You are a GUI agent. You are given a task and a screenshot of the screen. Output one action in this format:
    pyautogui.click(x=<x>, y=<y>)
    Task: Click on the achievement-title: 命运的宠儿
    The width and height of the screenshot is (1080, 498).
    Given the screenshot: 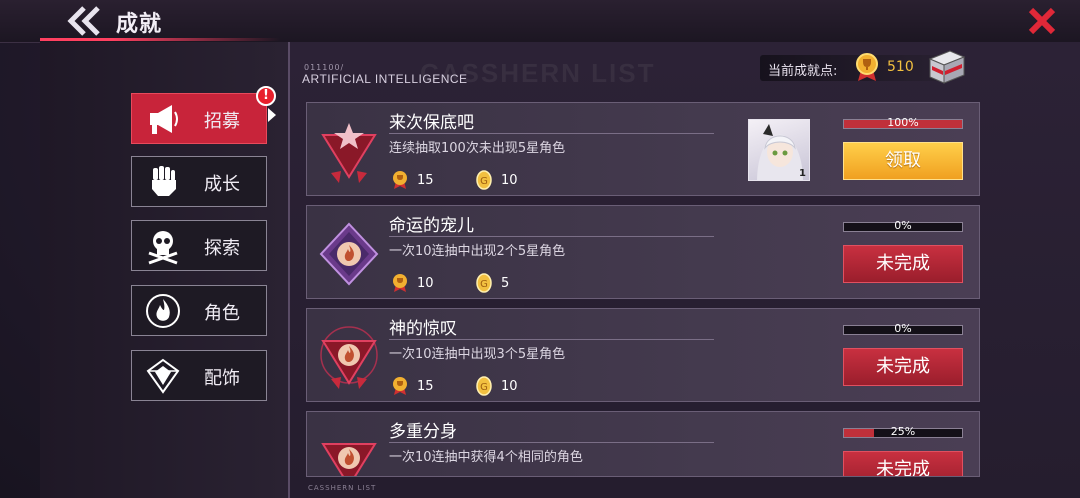 What is the action you would take?
    pyautogui.click(x=431, y=226)
    